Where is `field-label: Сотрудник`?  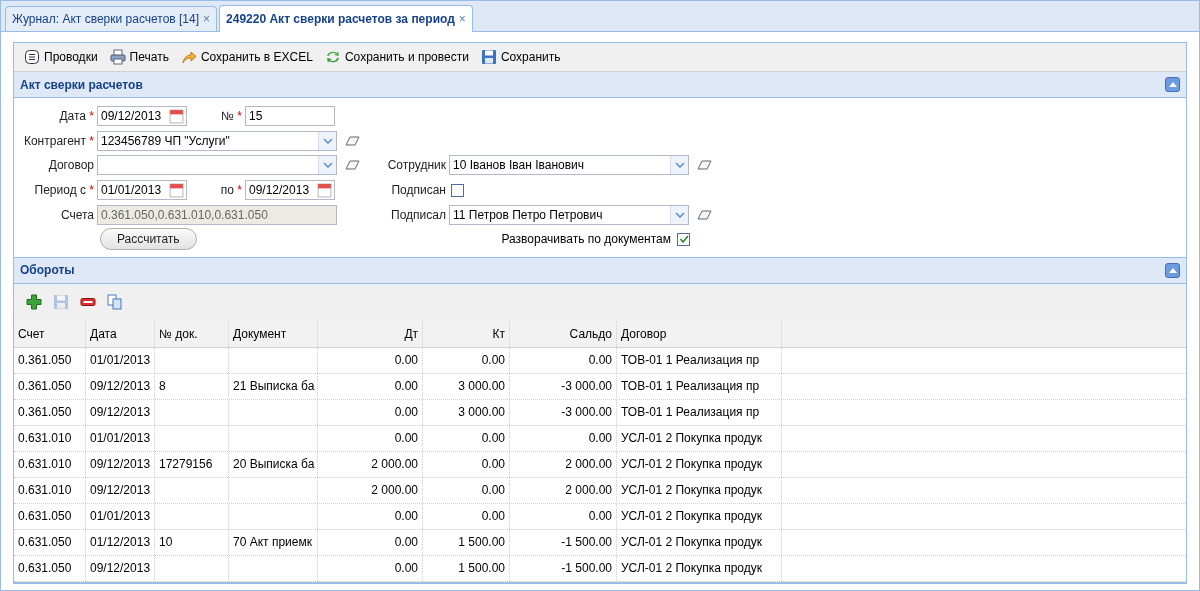 field-label: Сотрудник is located at coordinates (416, 165).